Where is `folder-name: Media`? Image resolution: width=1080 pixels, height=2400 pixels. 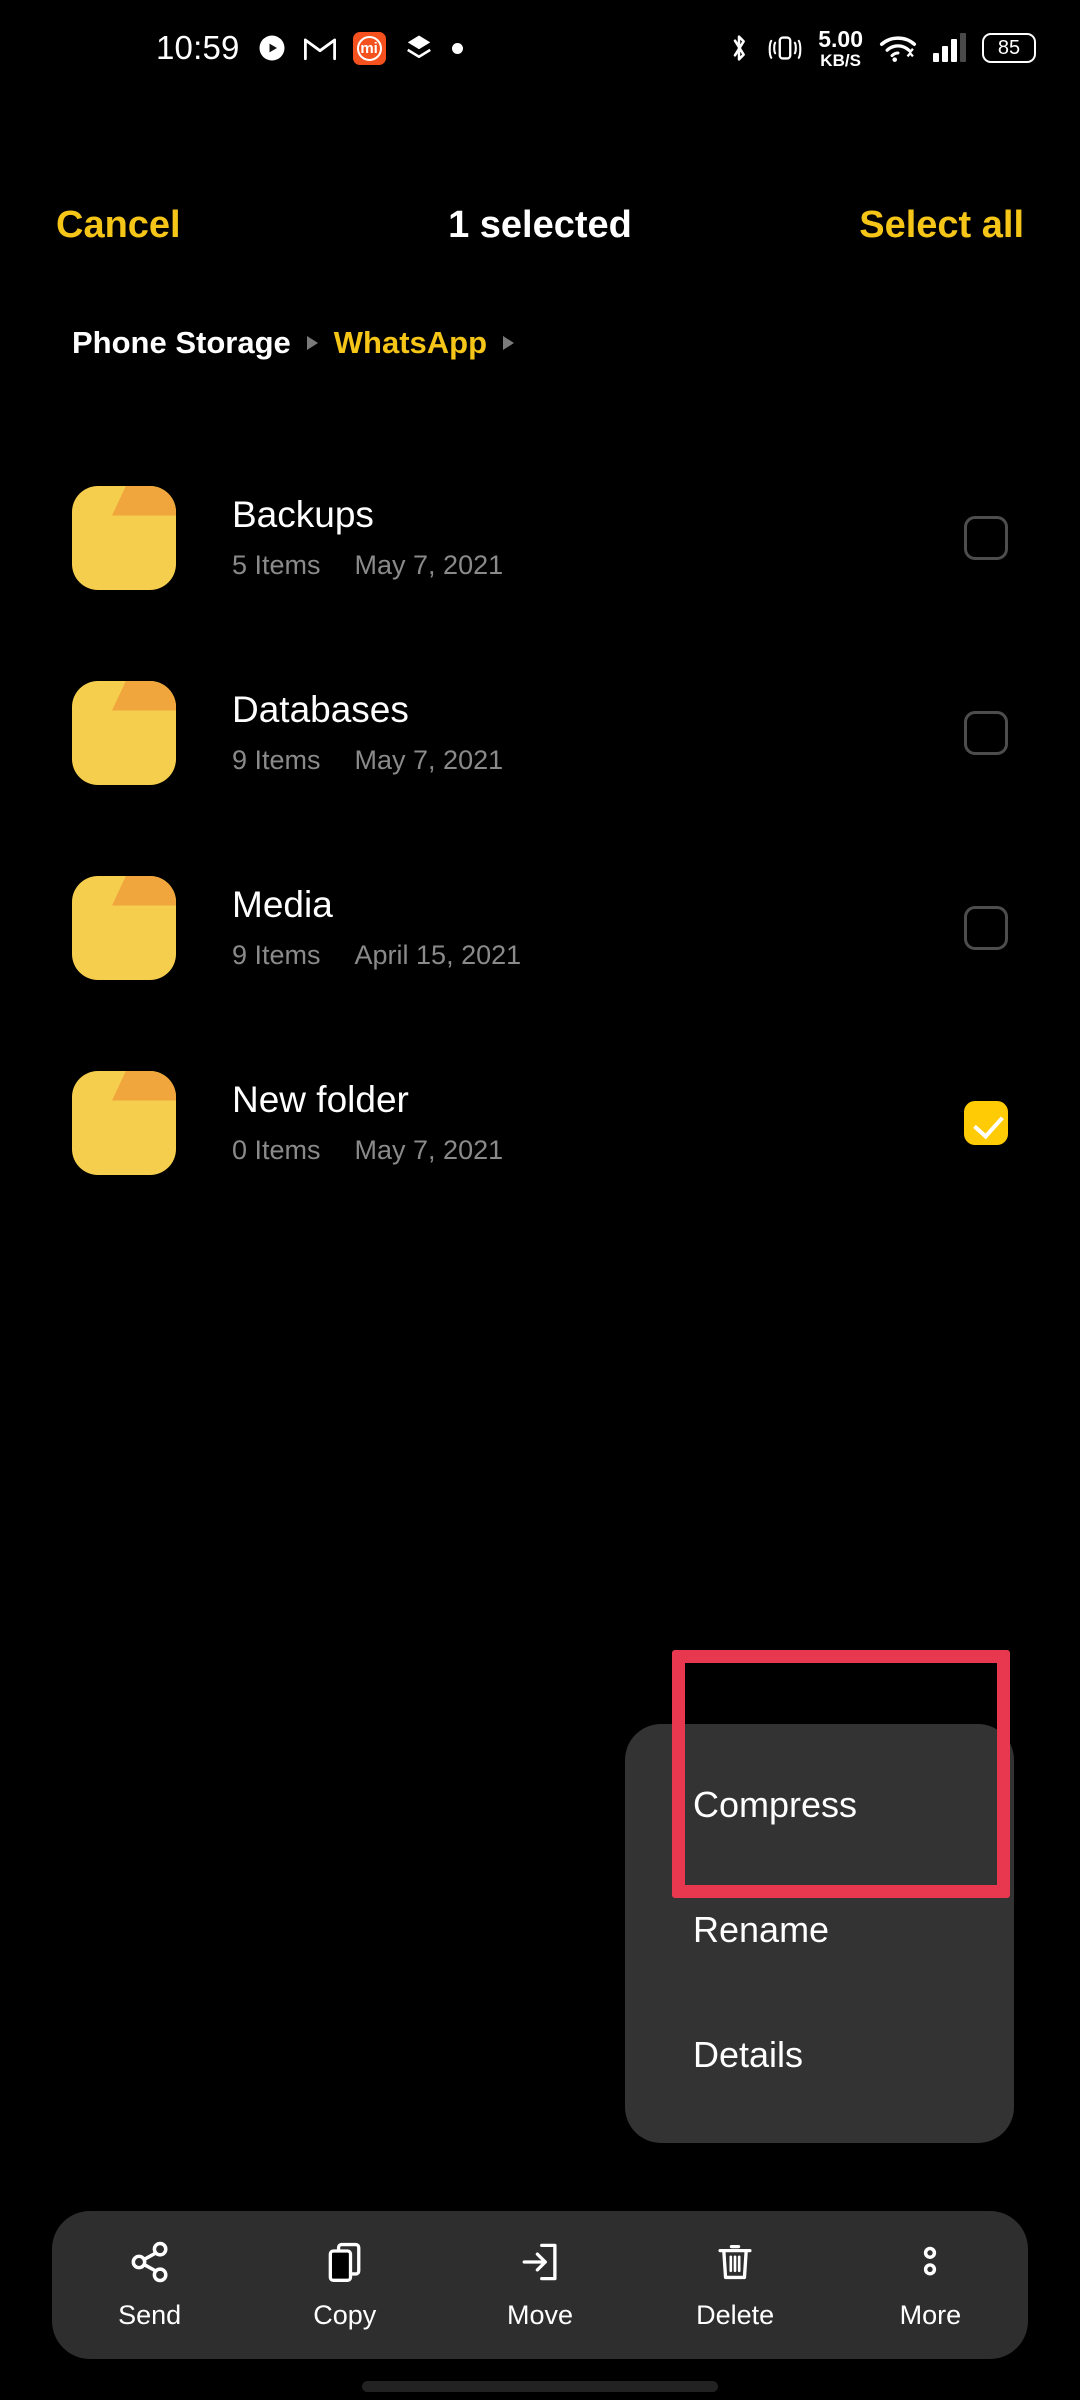 folder-name: Media is located at coordinates (282, 904).